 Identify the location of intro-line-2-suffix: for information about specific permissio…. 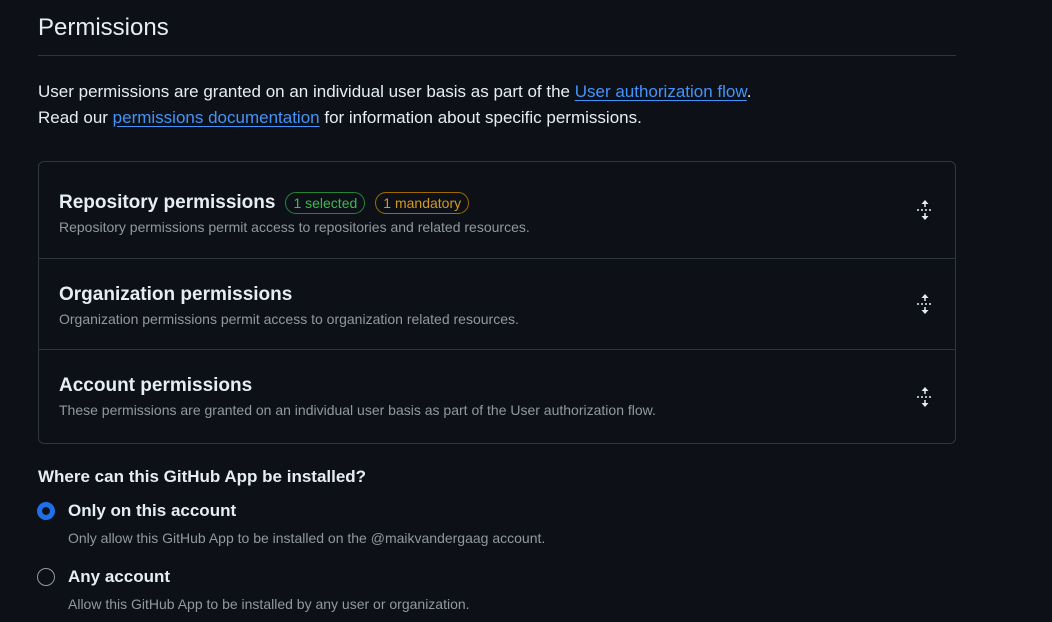
(480, 117).